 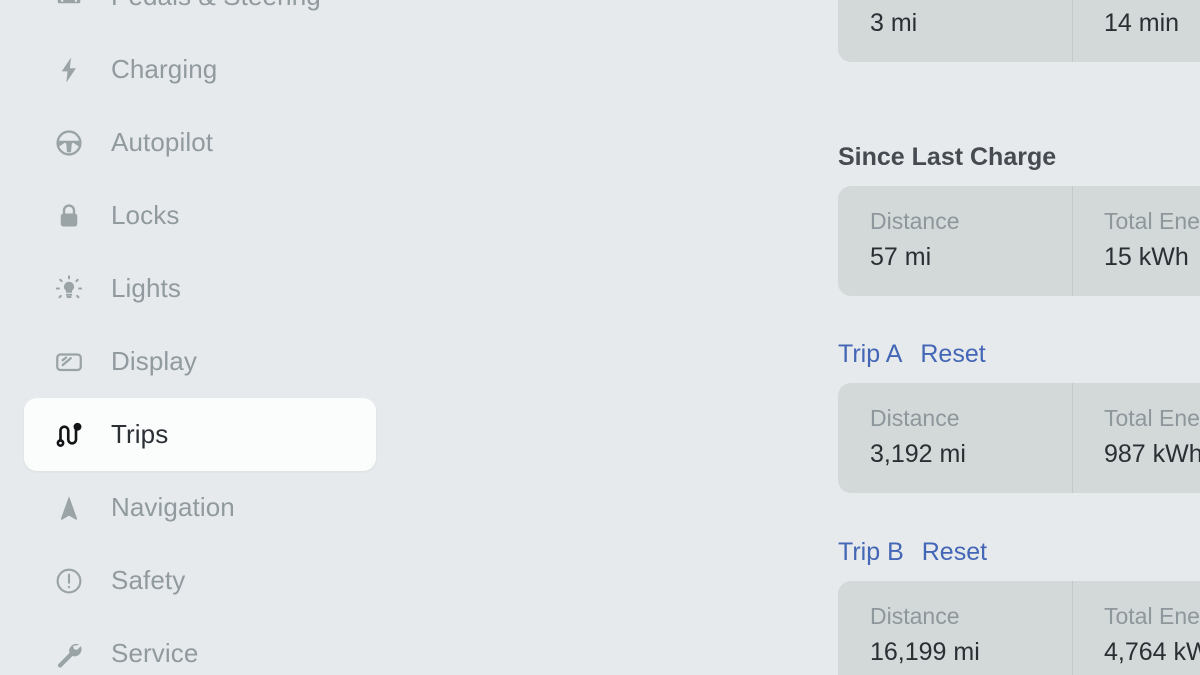 I want to click on stat-label: Duration, so click(x=1152, y=0).